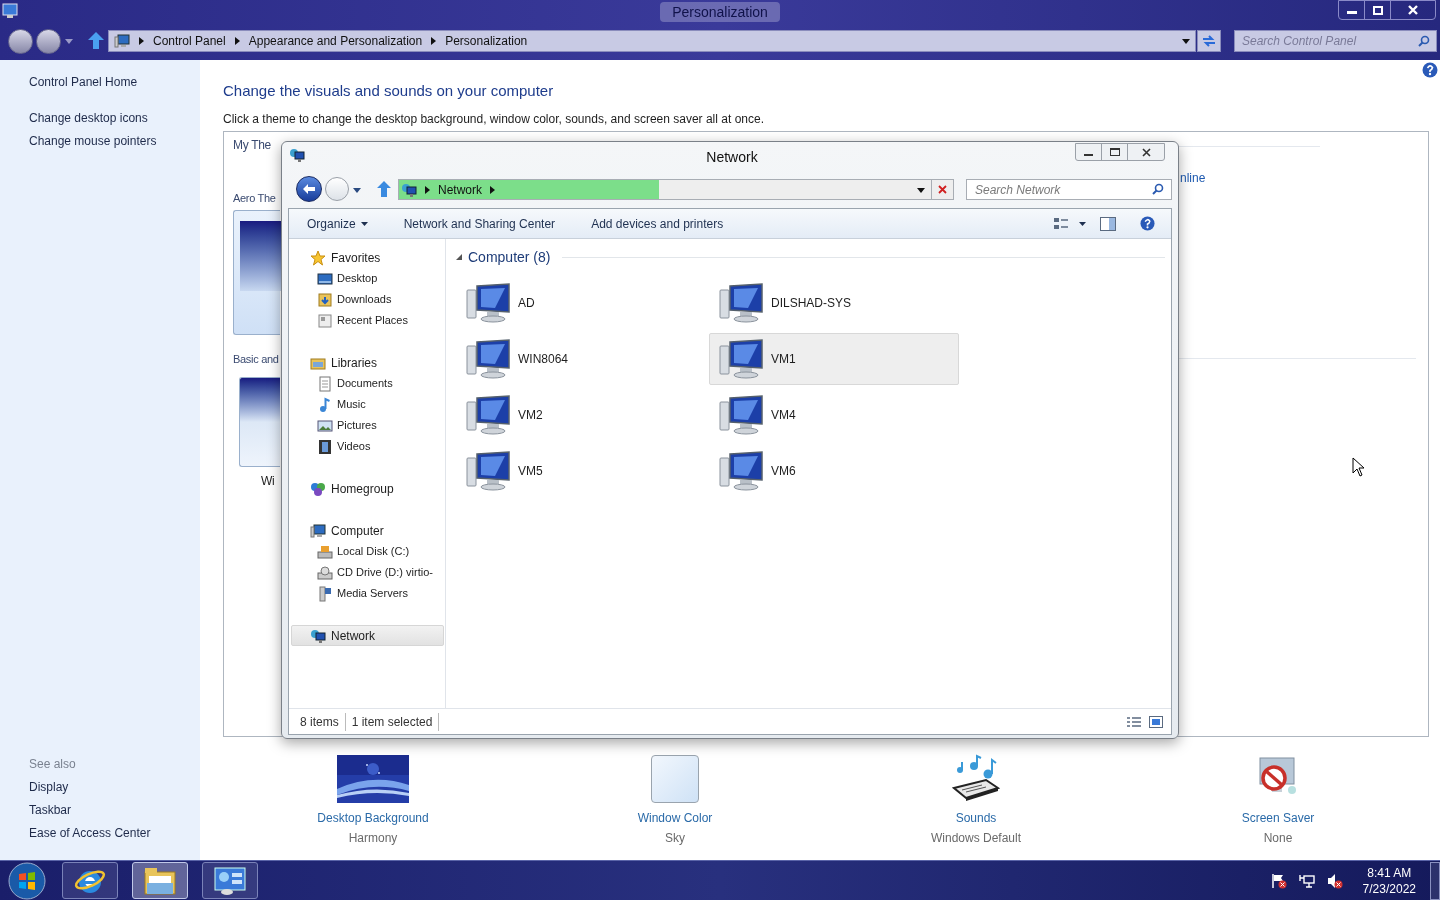 The height and width of the screenshot is (900, 1440). What do you see at coordinates (69, 41) in the screenshot?
I see `caret-icon` at bounding box center [69, 41].